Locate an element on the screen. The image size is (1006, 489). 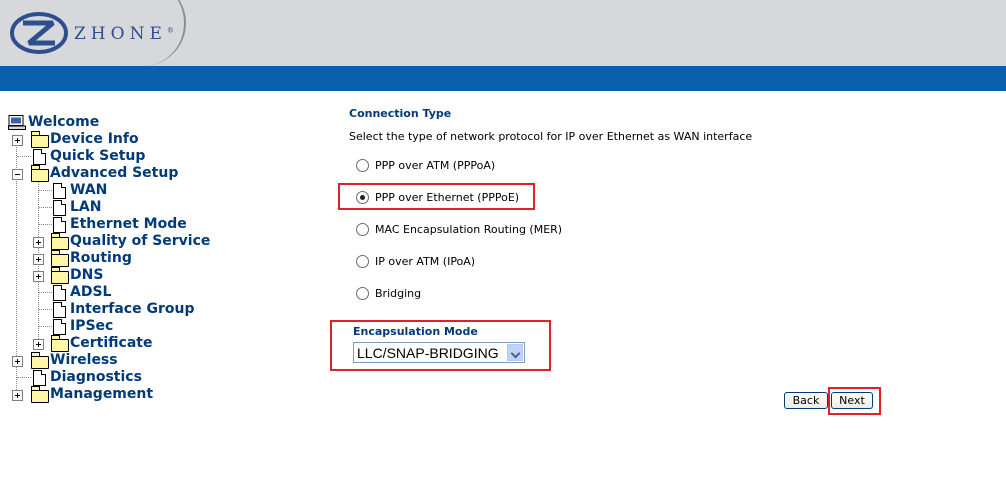
nav-welcome: Welcome is located at coordinates (68, 122).